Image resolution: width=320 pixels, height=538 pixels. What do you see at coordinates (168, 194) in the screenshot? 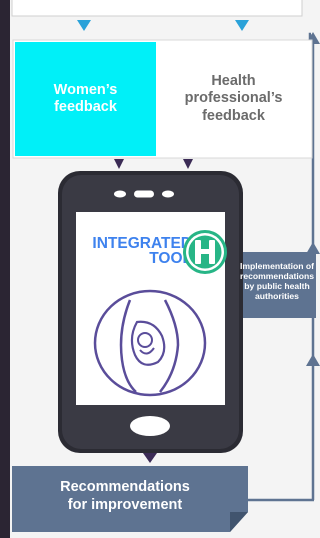
I see `phone-camera` at bounding box center [168, 194].